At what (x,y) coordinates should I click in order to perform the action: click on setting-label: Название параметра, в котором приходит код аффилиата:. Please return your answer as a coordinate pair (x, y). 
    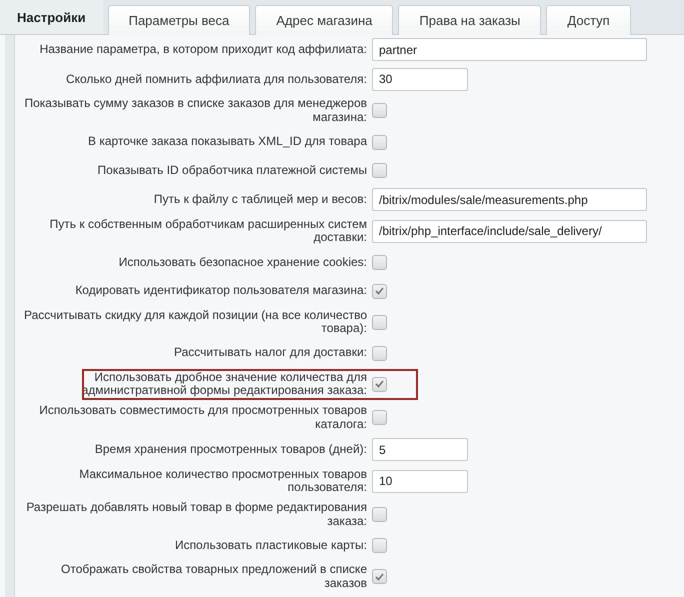
    Looking at the image, I should click on (202, 50).